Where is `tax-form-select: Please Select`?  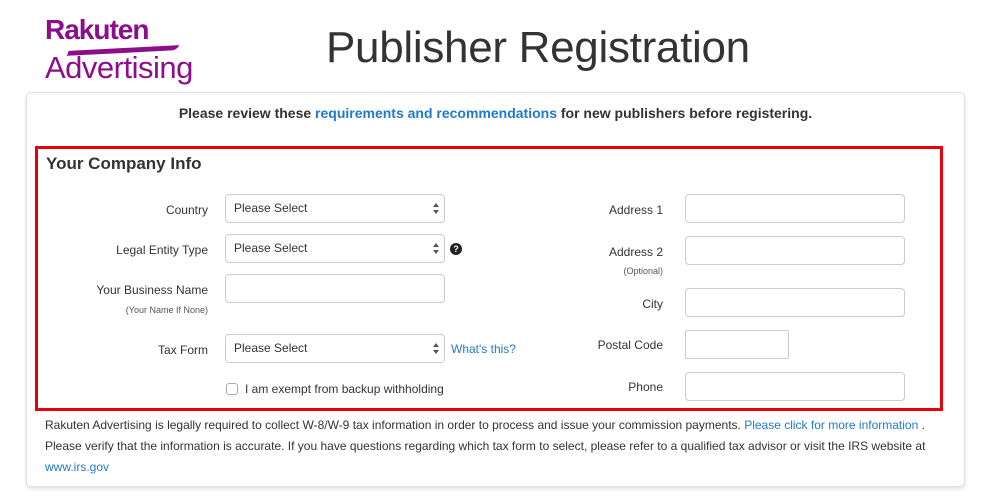 tax-form-select: Please Select is located at coordinates (335, 348).